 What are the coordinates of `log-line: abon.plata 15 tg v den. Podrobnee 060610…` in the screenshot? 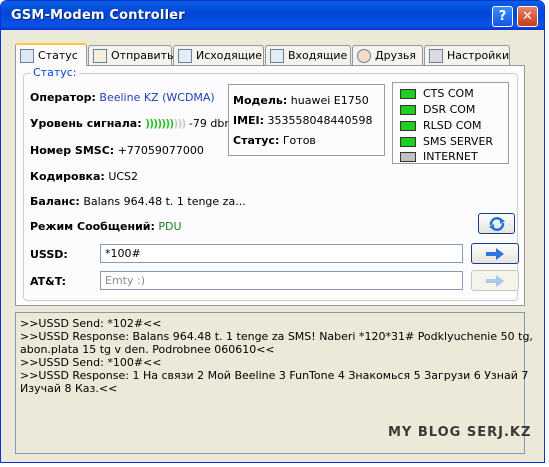 It's located at (147, 349).